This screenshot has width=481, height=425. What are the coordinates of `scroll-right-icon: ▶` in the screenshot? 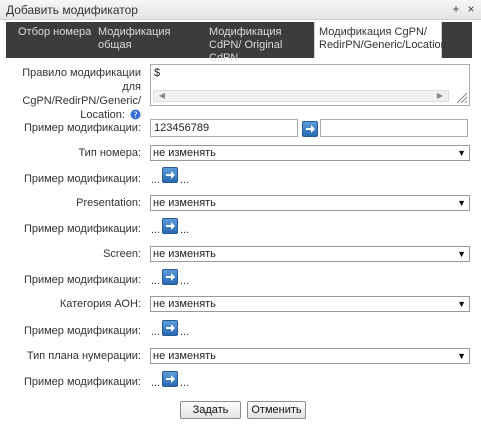 It's located at (440, 96).